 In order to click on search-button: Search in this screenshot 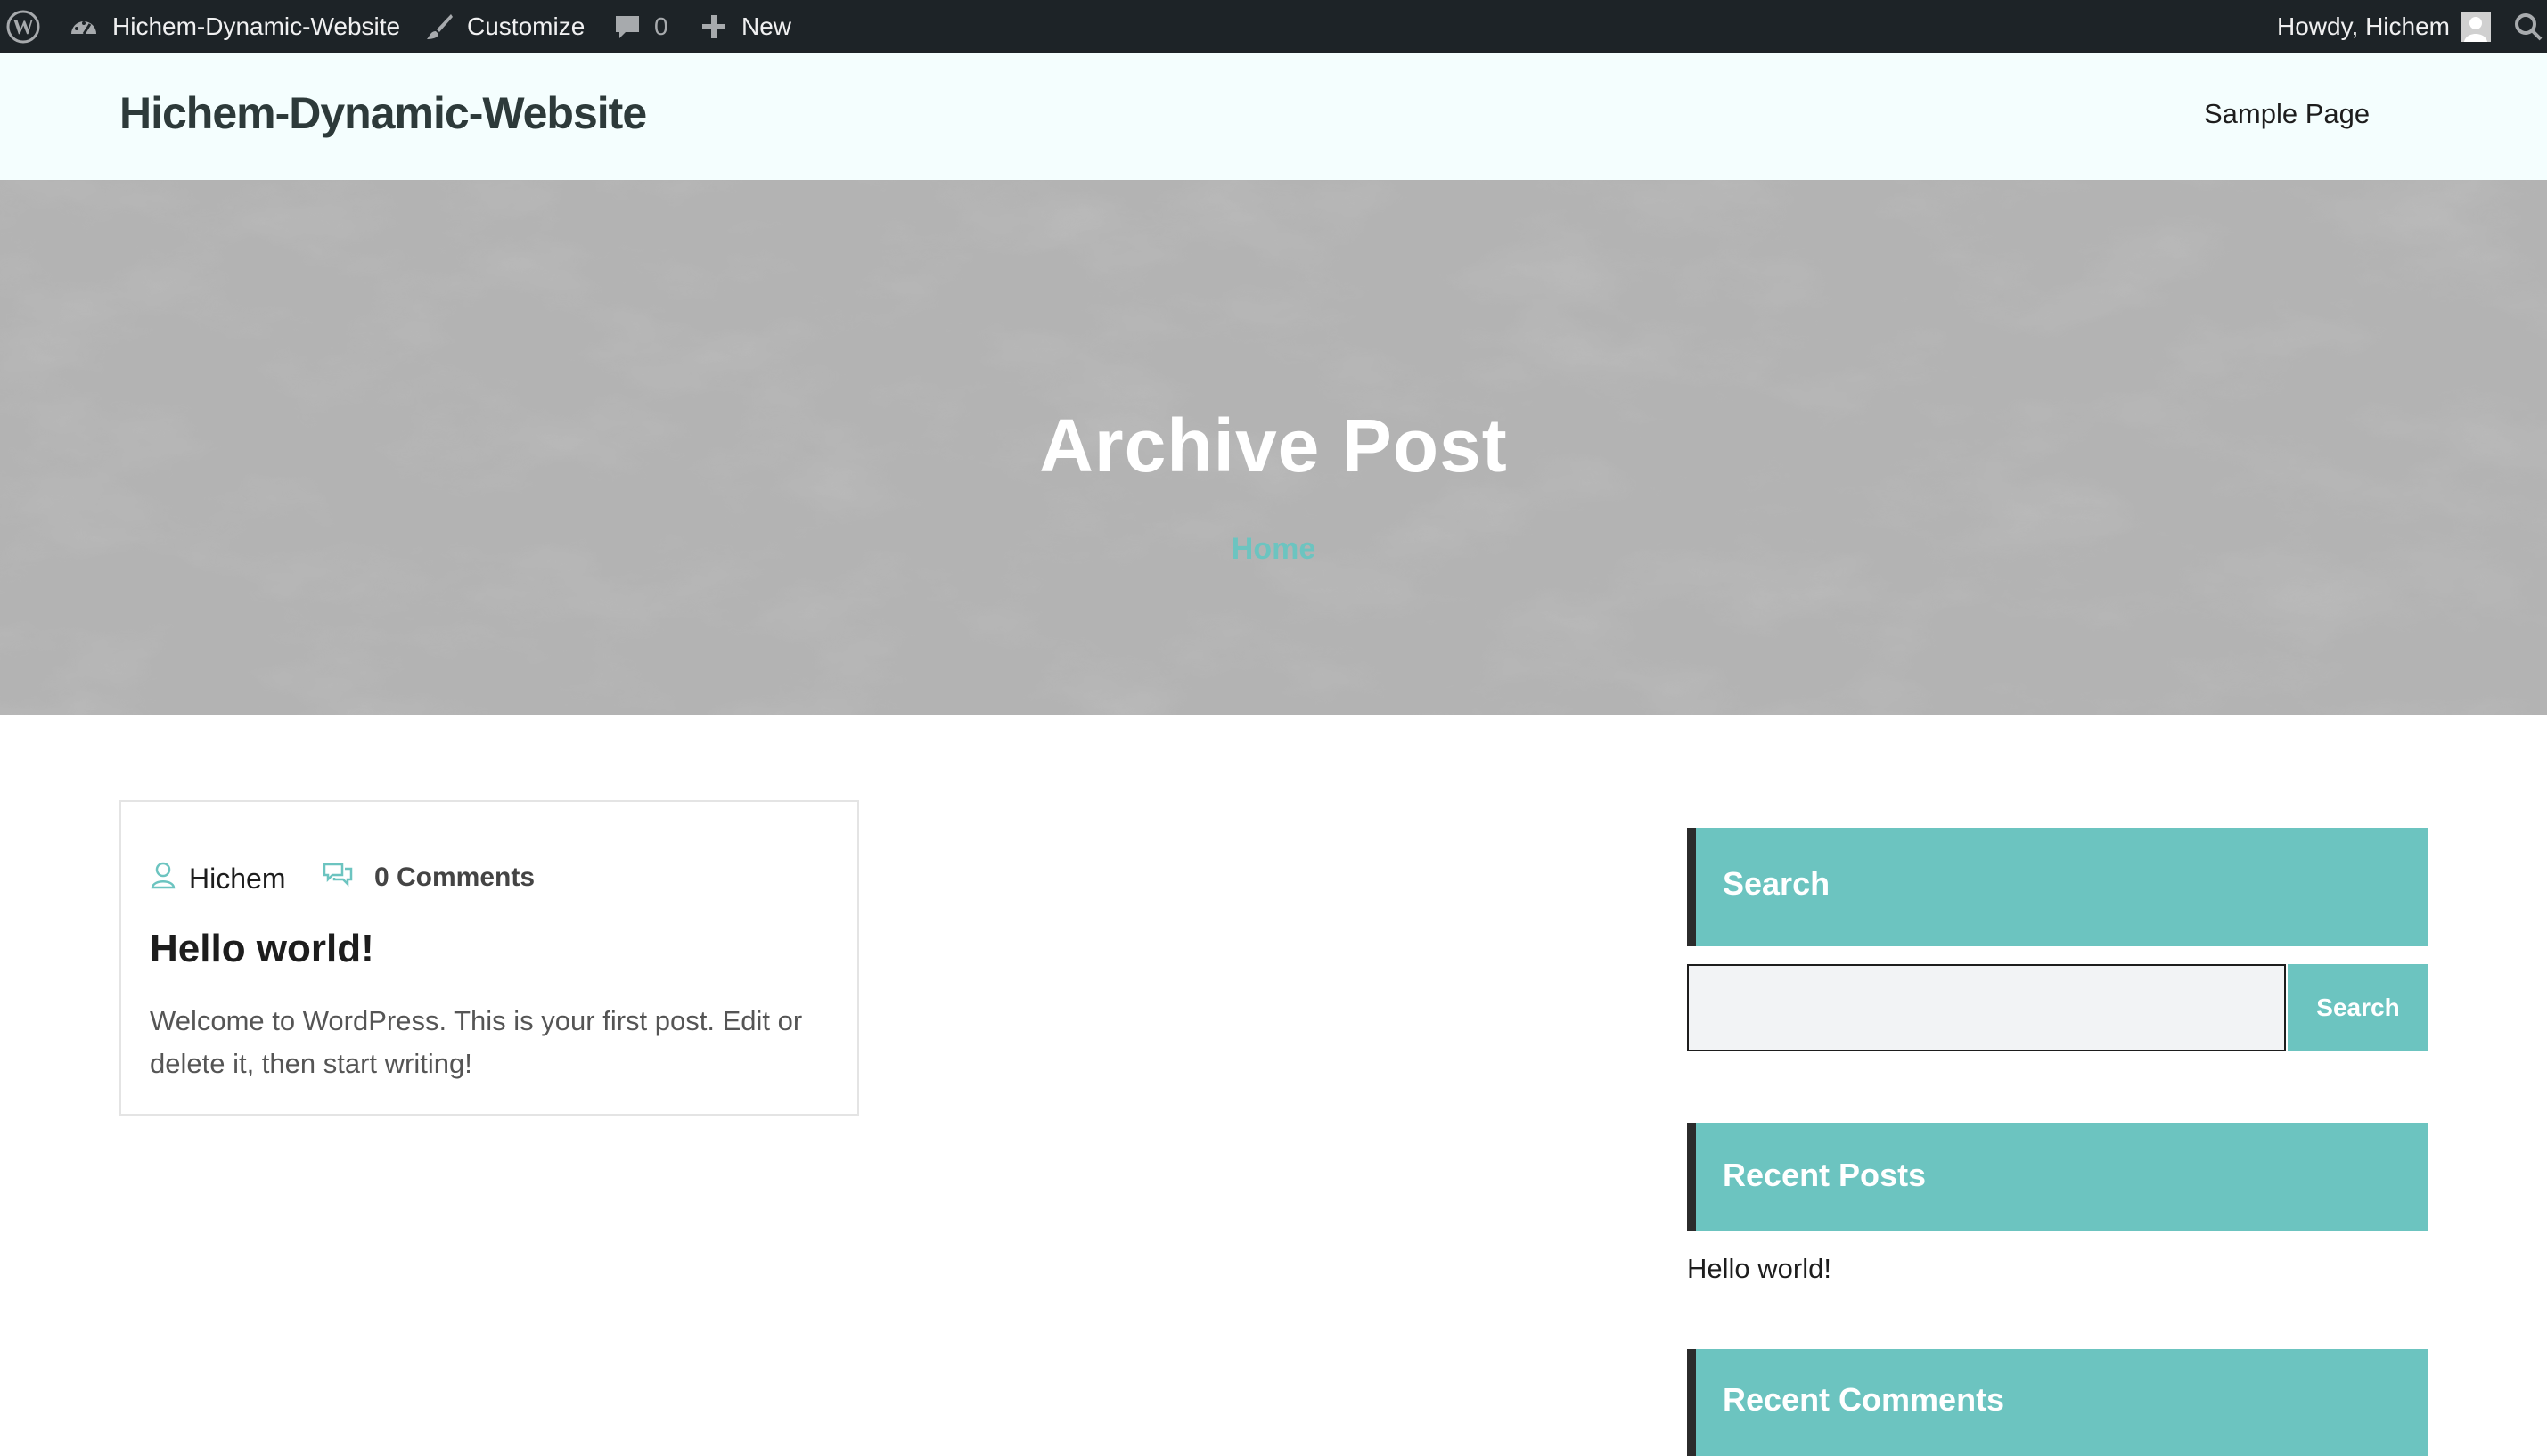, I will do `click(2358, 1008)`.